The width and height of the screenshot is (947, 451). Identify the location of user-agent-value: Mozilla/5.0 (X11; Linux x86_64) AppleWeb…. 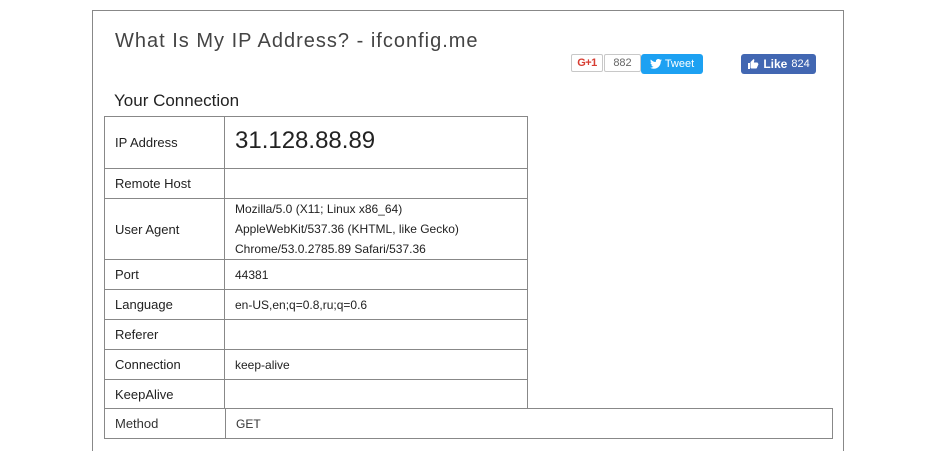
(376, 229).